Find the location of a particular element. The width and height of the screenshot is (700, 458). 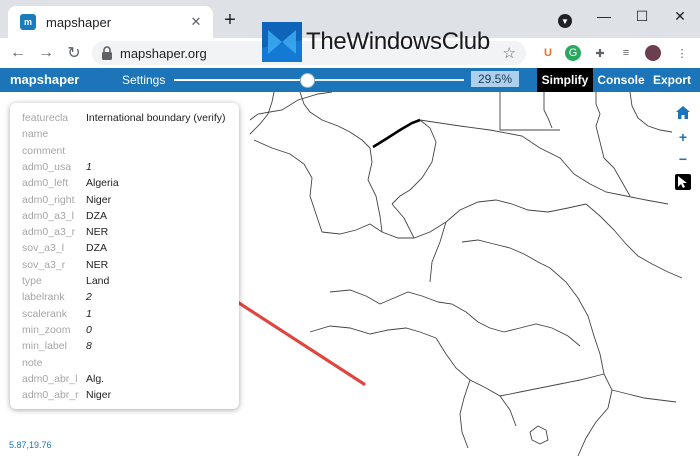

attribute-value: Land is located at coordinates (98, 281).